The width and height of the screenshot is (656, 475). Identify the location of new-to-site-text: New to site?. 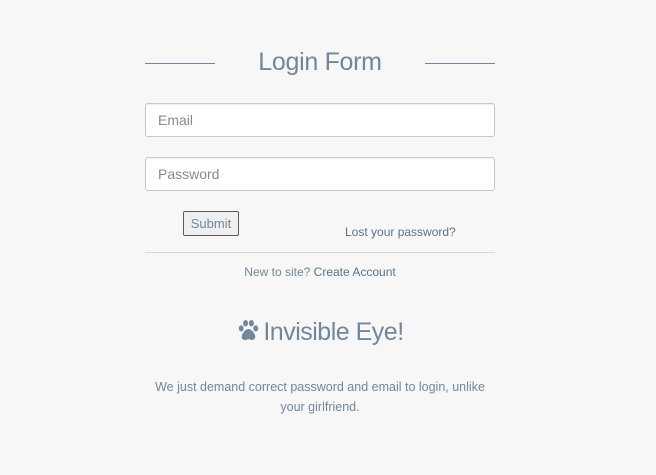
(277, 272).